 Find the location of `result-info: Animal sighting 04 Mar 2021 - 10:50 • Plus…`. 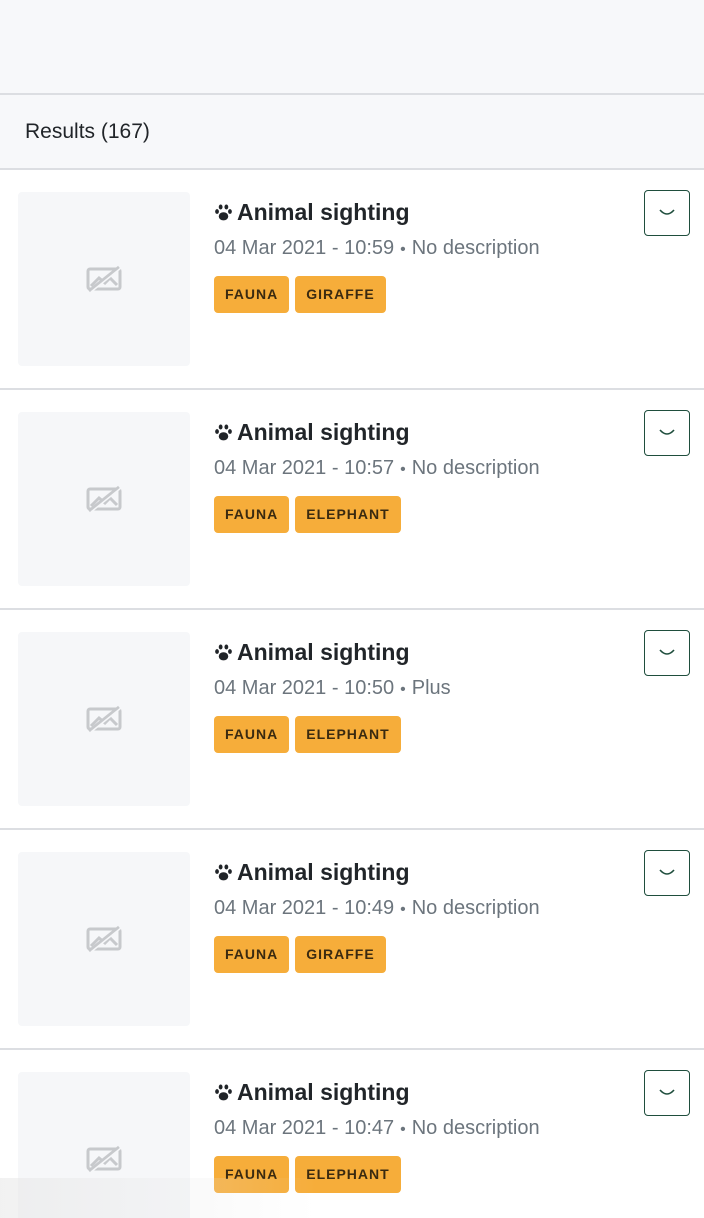

result-info: Animal sighting 04 Mar 2021 - 10:50 • Plus… is located at coordinates (419, 695).